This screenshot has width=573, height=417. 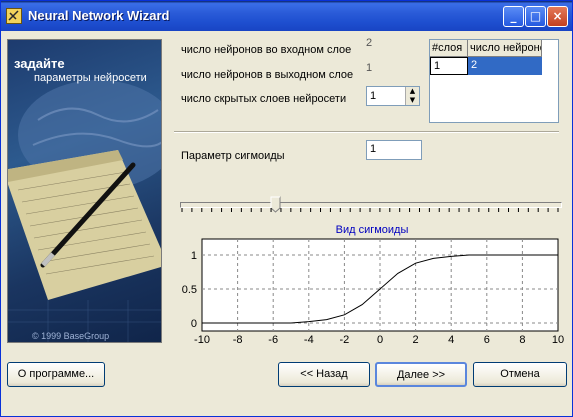 I want to click on hidden-layers-spinner: 1 ▲ ▼, so click(x=393, y=96).